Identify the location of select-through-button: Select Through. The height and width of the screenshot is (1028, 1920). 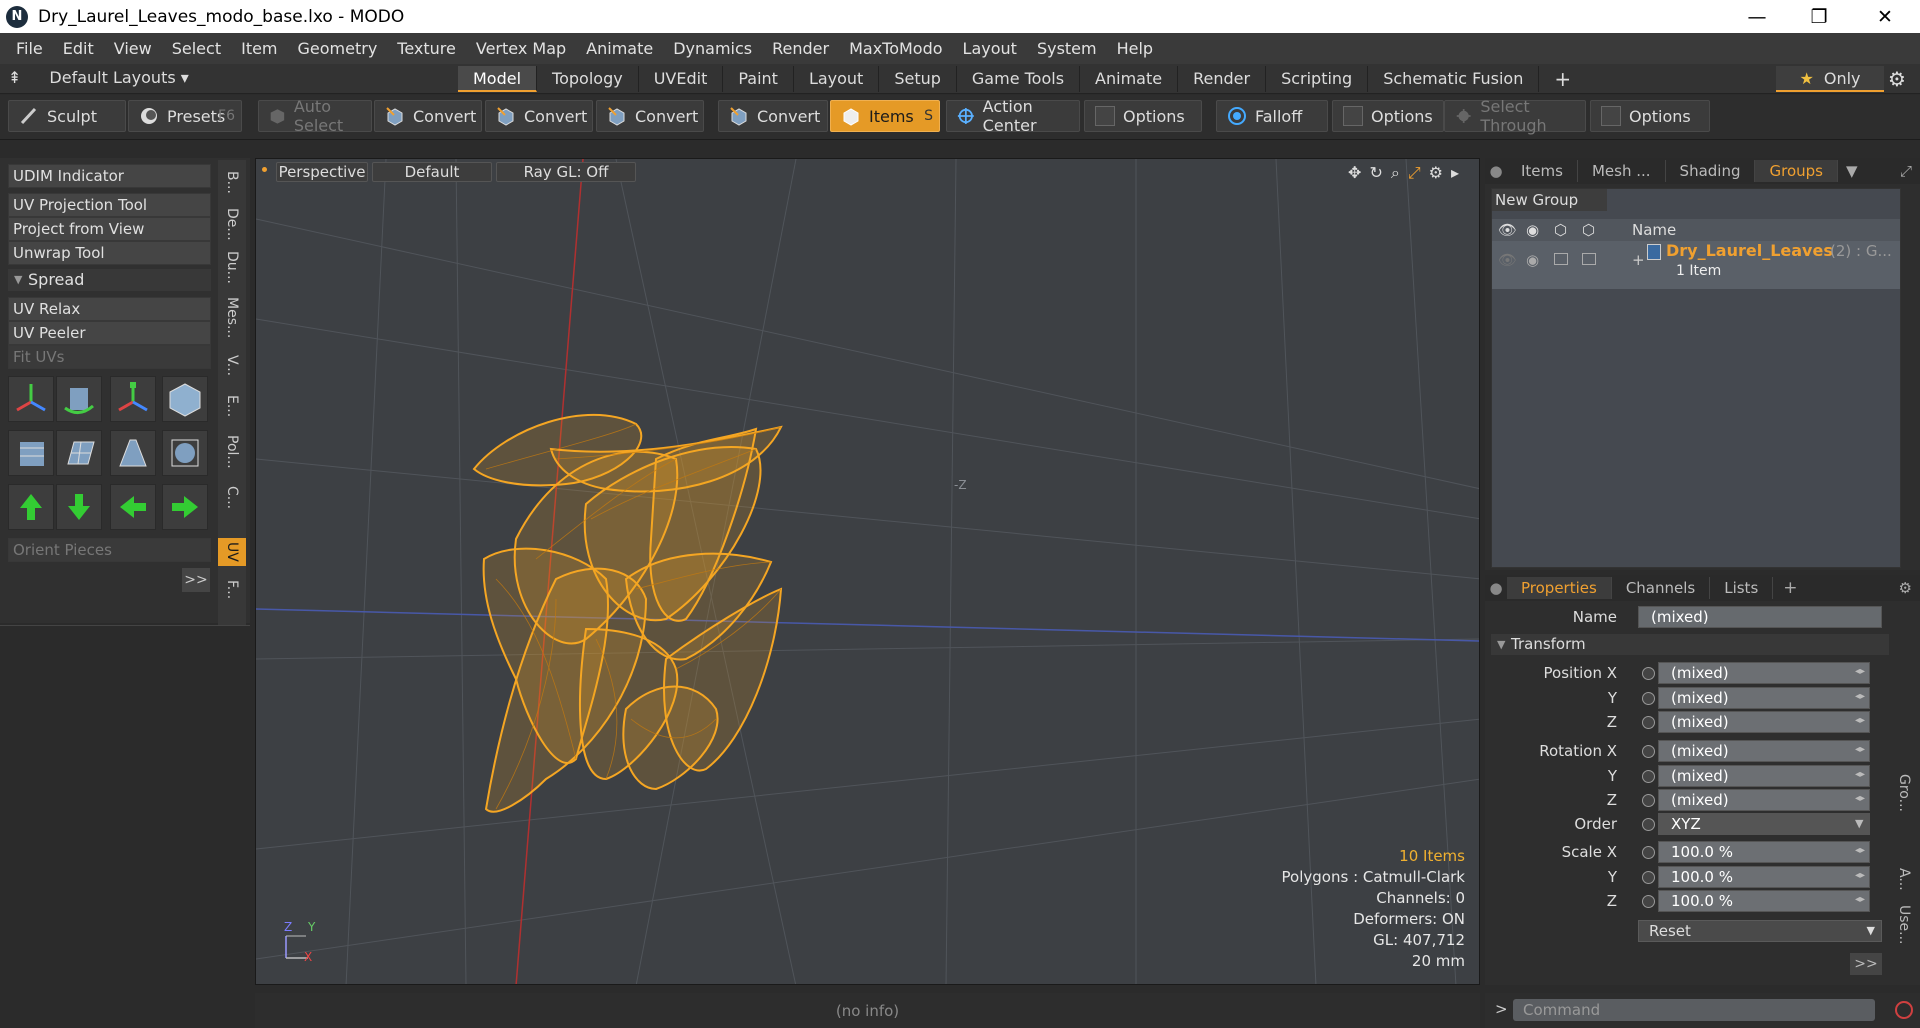
(1515, 116).